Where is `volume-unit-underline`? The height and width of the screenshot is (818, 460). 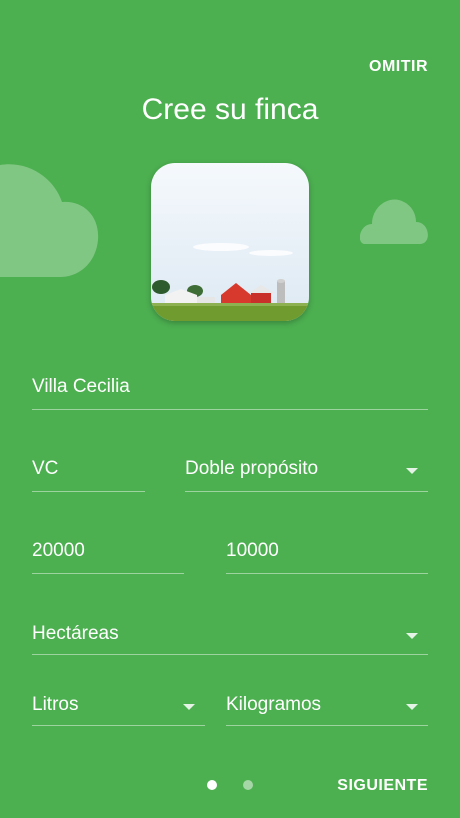
volume-unit-underline is located at coordinates (118, 725).